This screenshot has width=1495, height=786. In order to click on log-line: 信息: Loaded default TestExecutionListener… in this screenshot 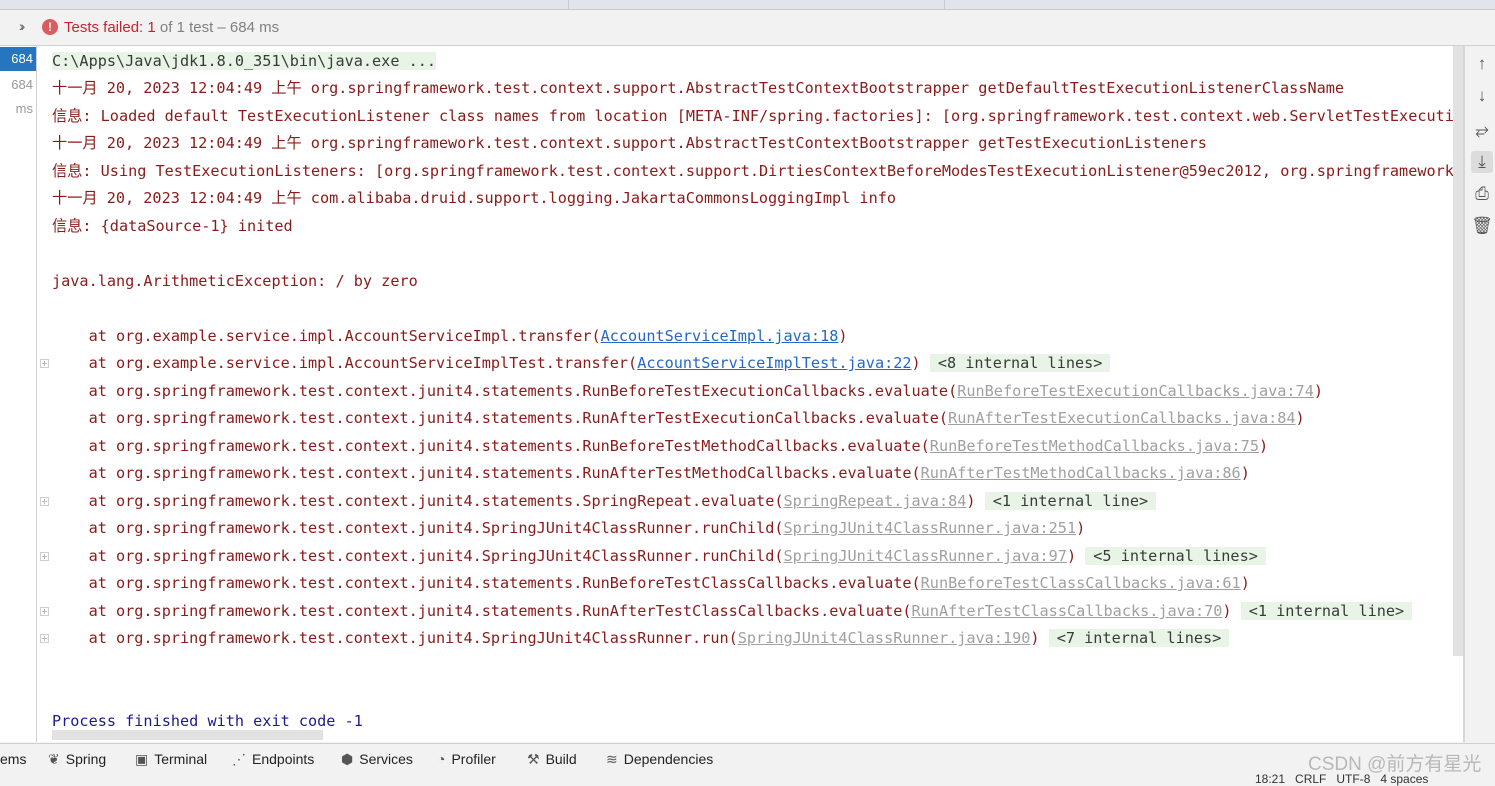, I will do `click(757, 116)`.